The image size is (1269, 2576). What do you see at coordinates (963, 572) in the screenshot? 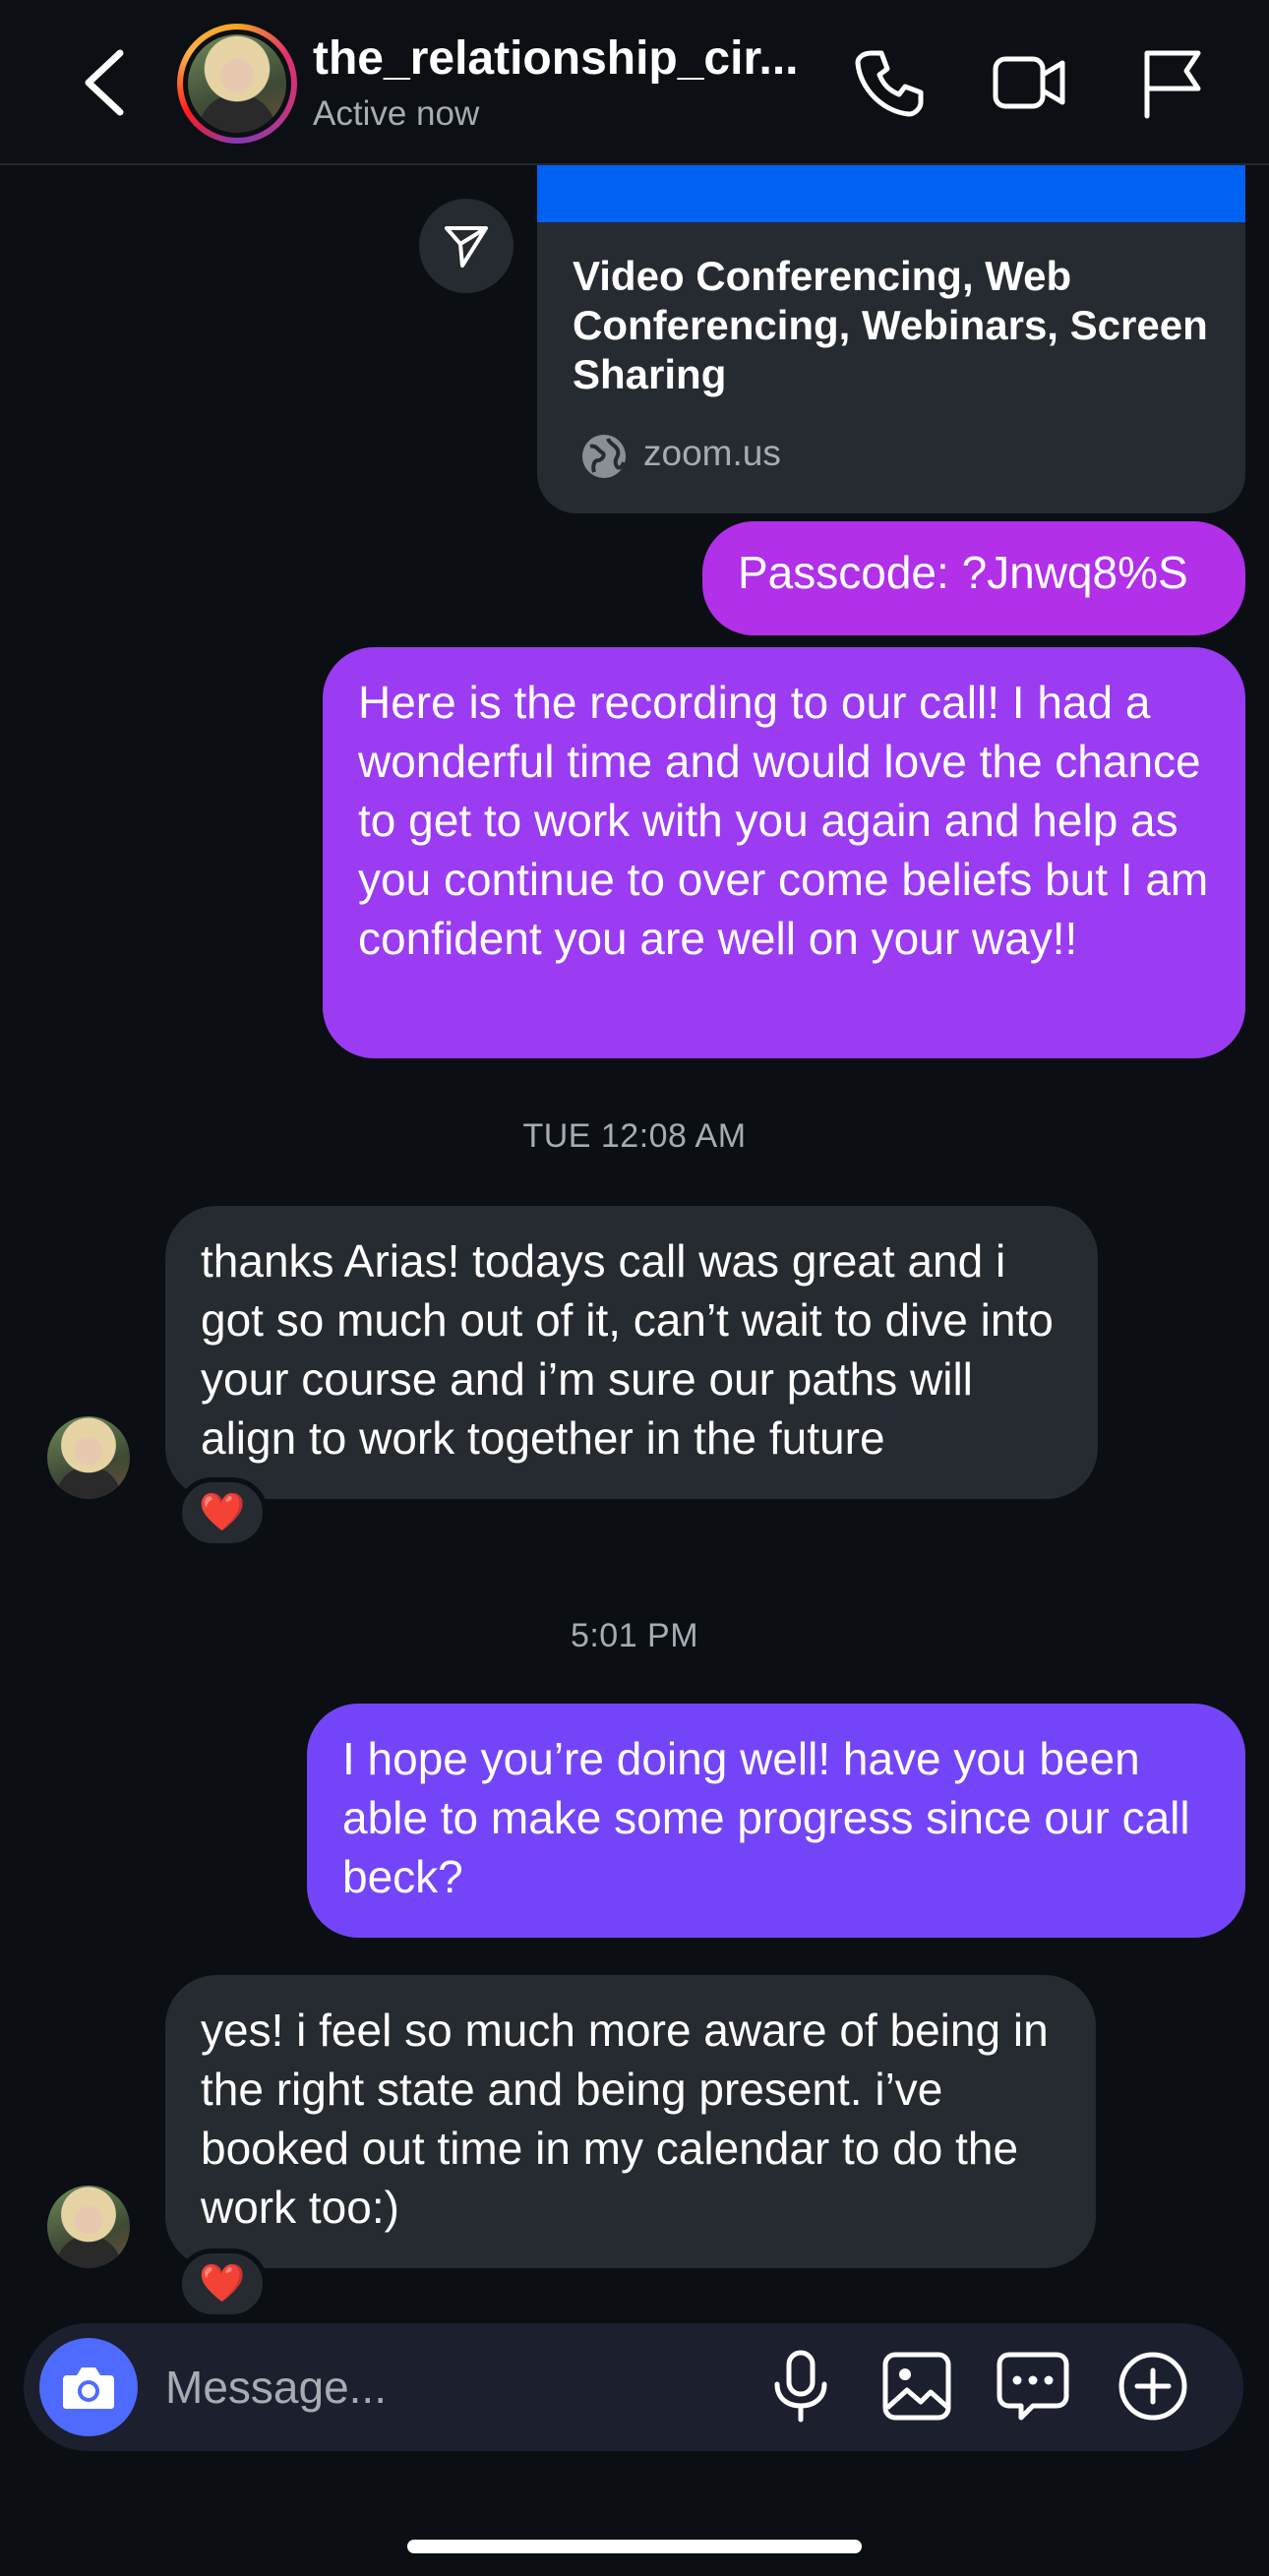
I see `message-text: Passcode: ?Jnwq8%S` at bounding box center [963, 572].